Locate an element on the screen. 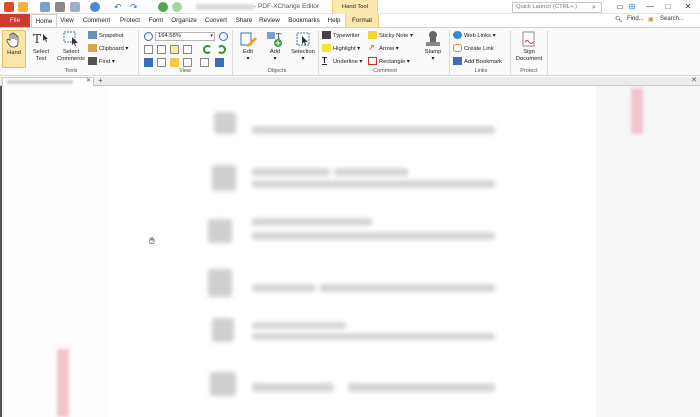 The image size is (700, 417). ribbon-options-icon: ▭ is located at coordinates (620, 7).